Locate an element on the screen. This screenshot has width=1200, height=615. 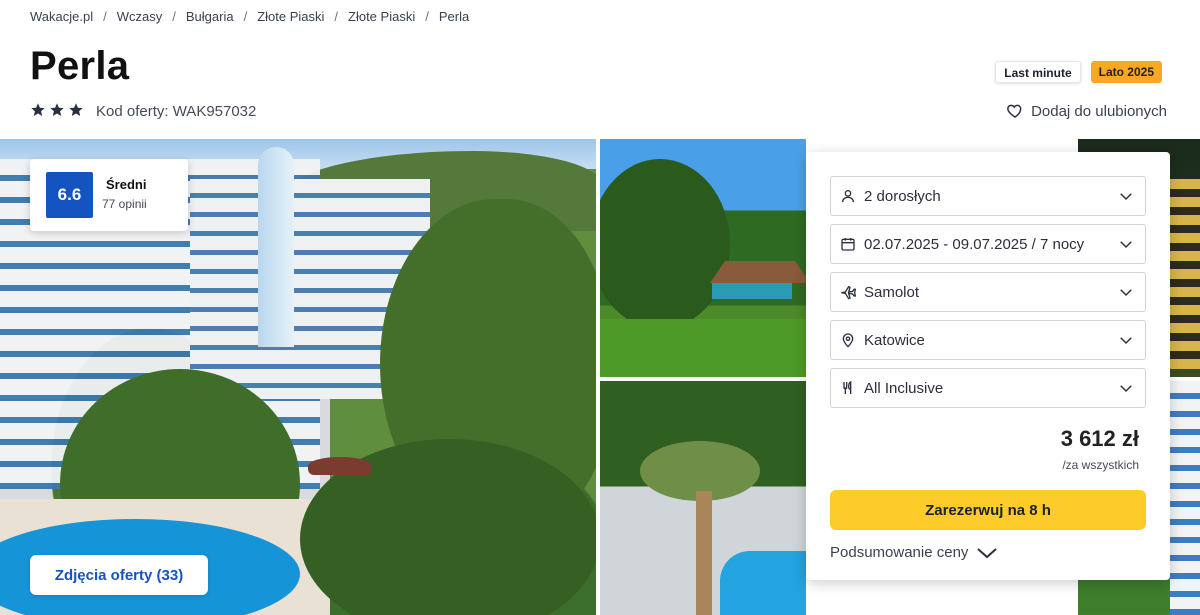
departure-value: Katowice is located at coordinates (894, 340).